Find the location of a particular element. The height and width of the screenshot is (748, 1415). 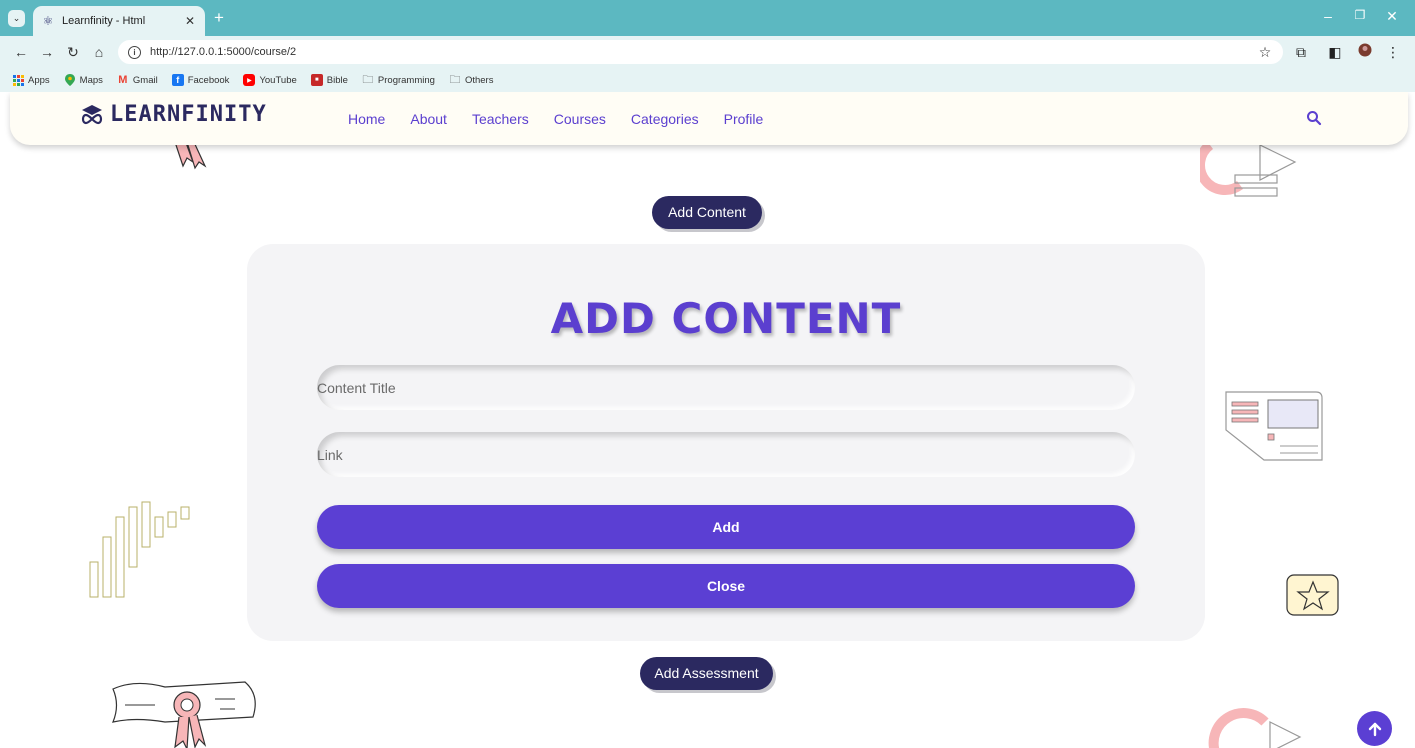

magnifier-decoration-bottom-icon is located at coordinates (1255, 728).